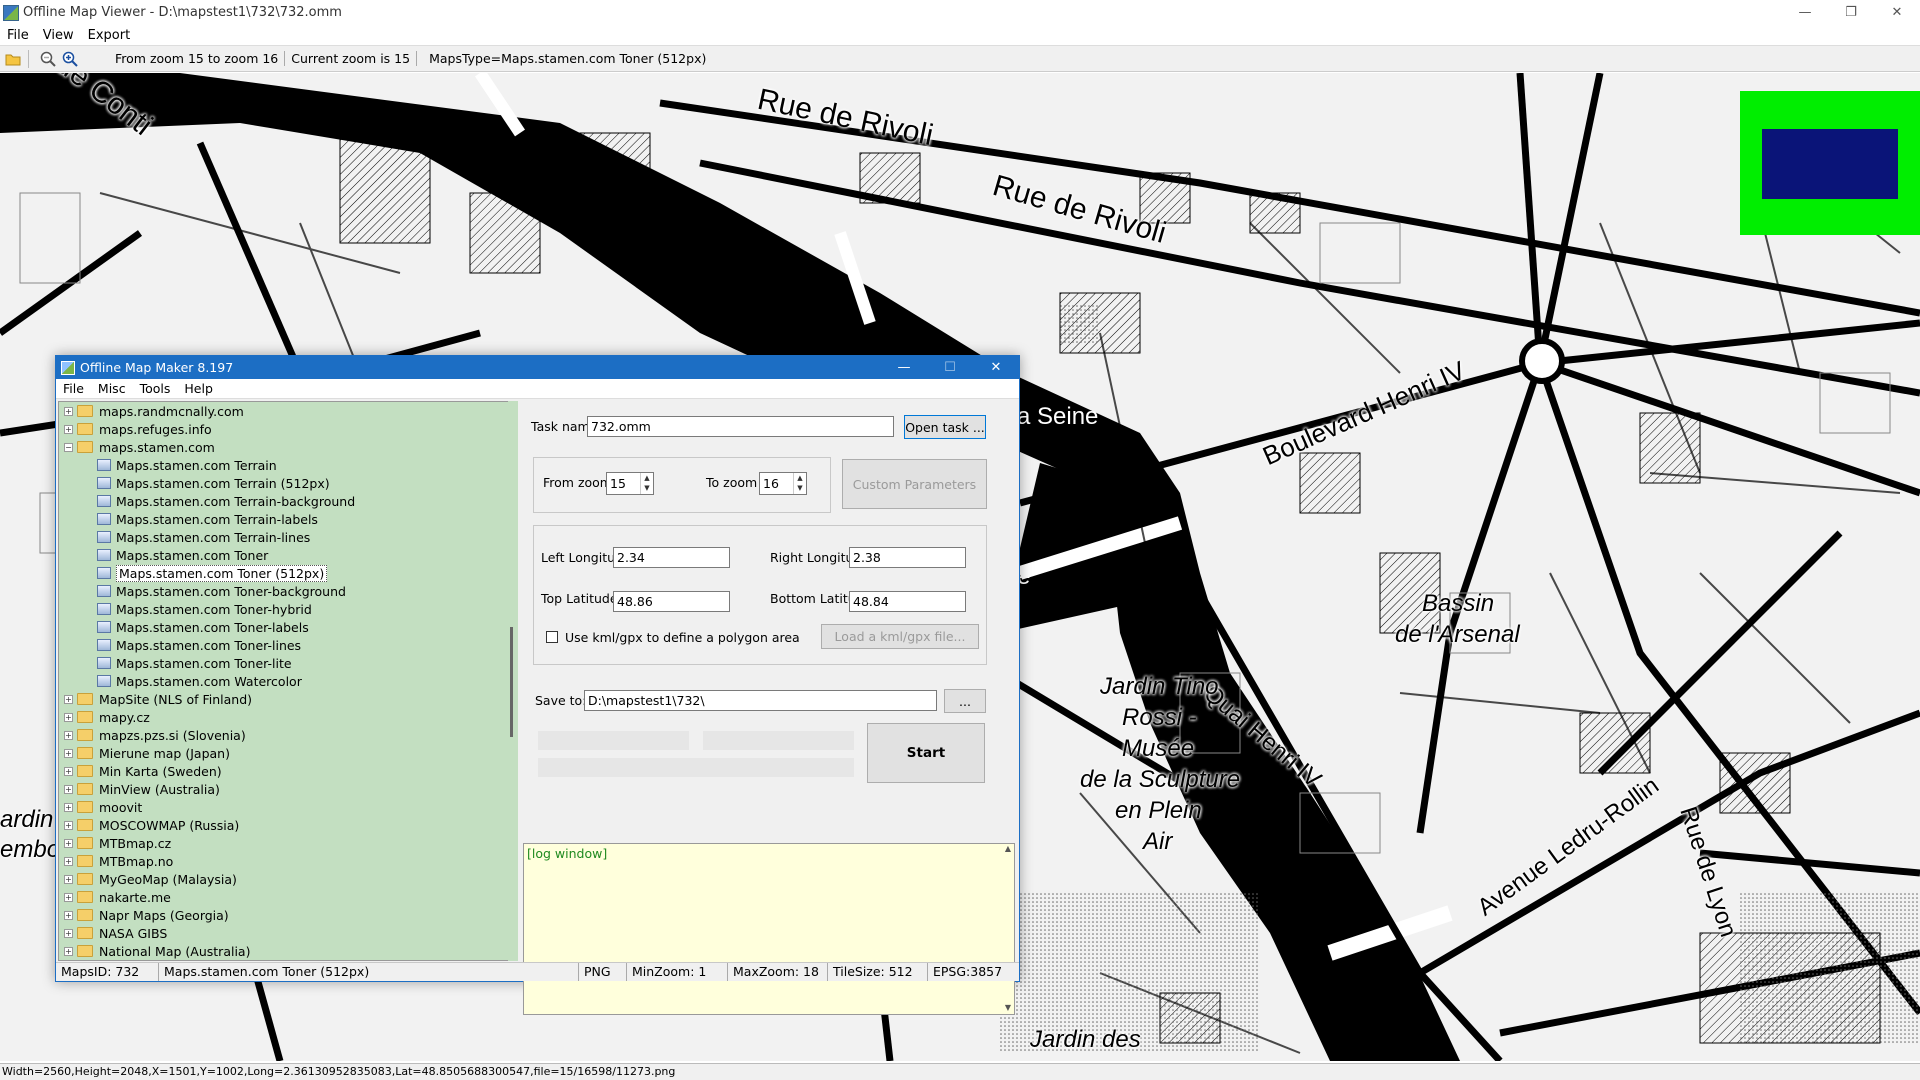 The image size is (1920, 1080). What do you see at coordinates (104, 573) in the screenshot?
I see `map-icon` at bounding box center [104, 573].